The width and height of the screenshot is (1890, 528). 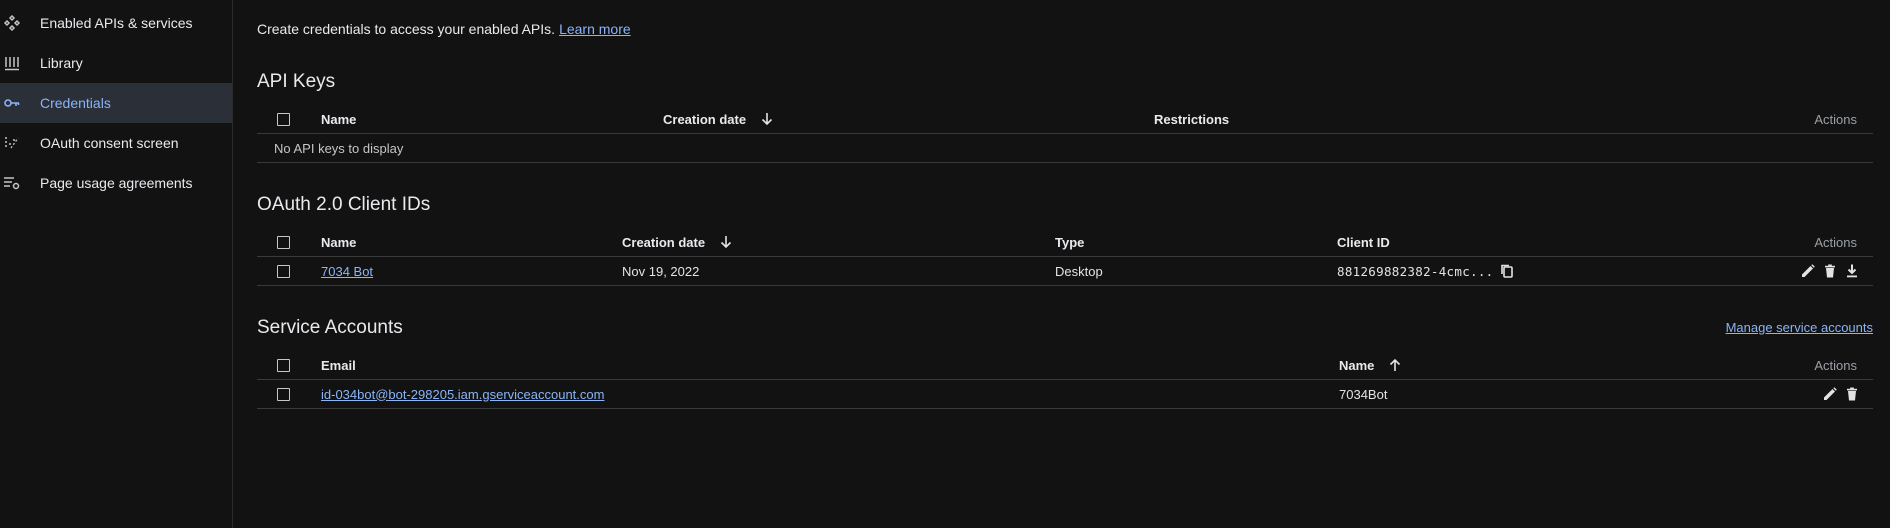 I want to click on sidebar-item-oauth-consent: OAuth consent screen, so click(x=116, y=143).